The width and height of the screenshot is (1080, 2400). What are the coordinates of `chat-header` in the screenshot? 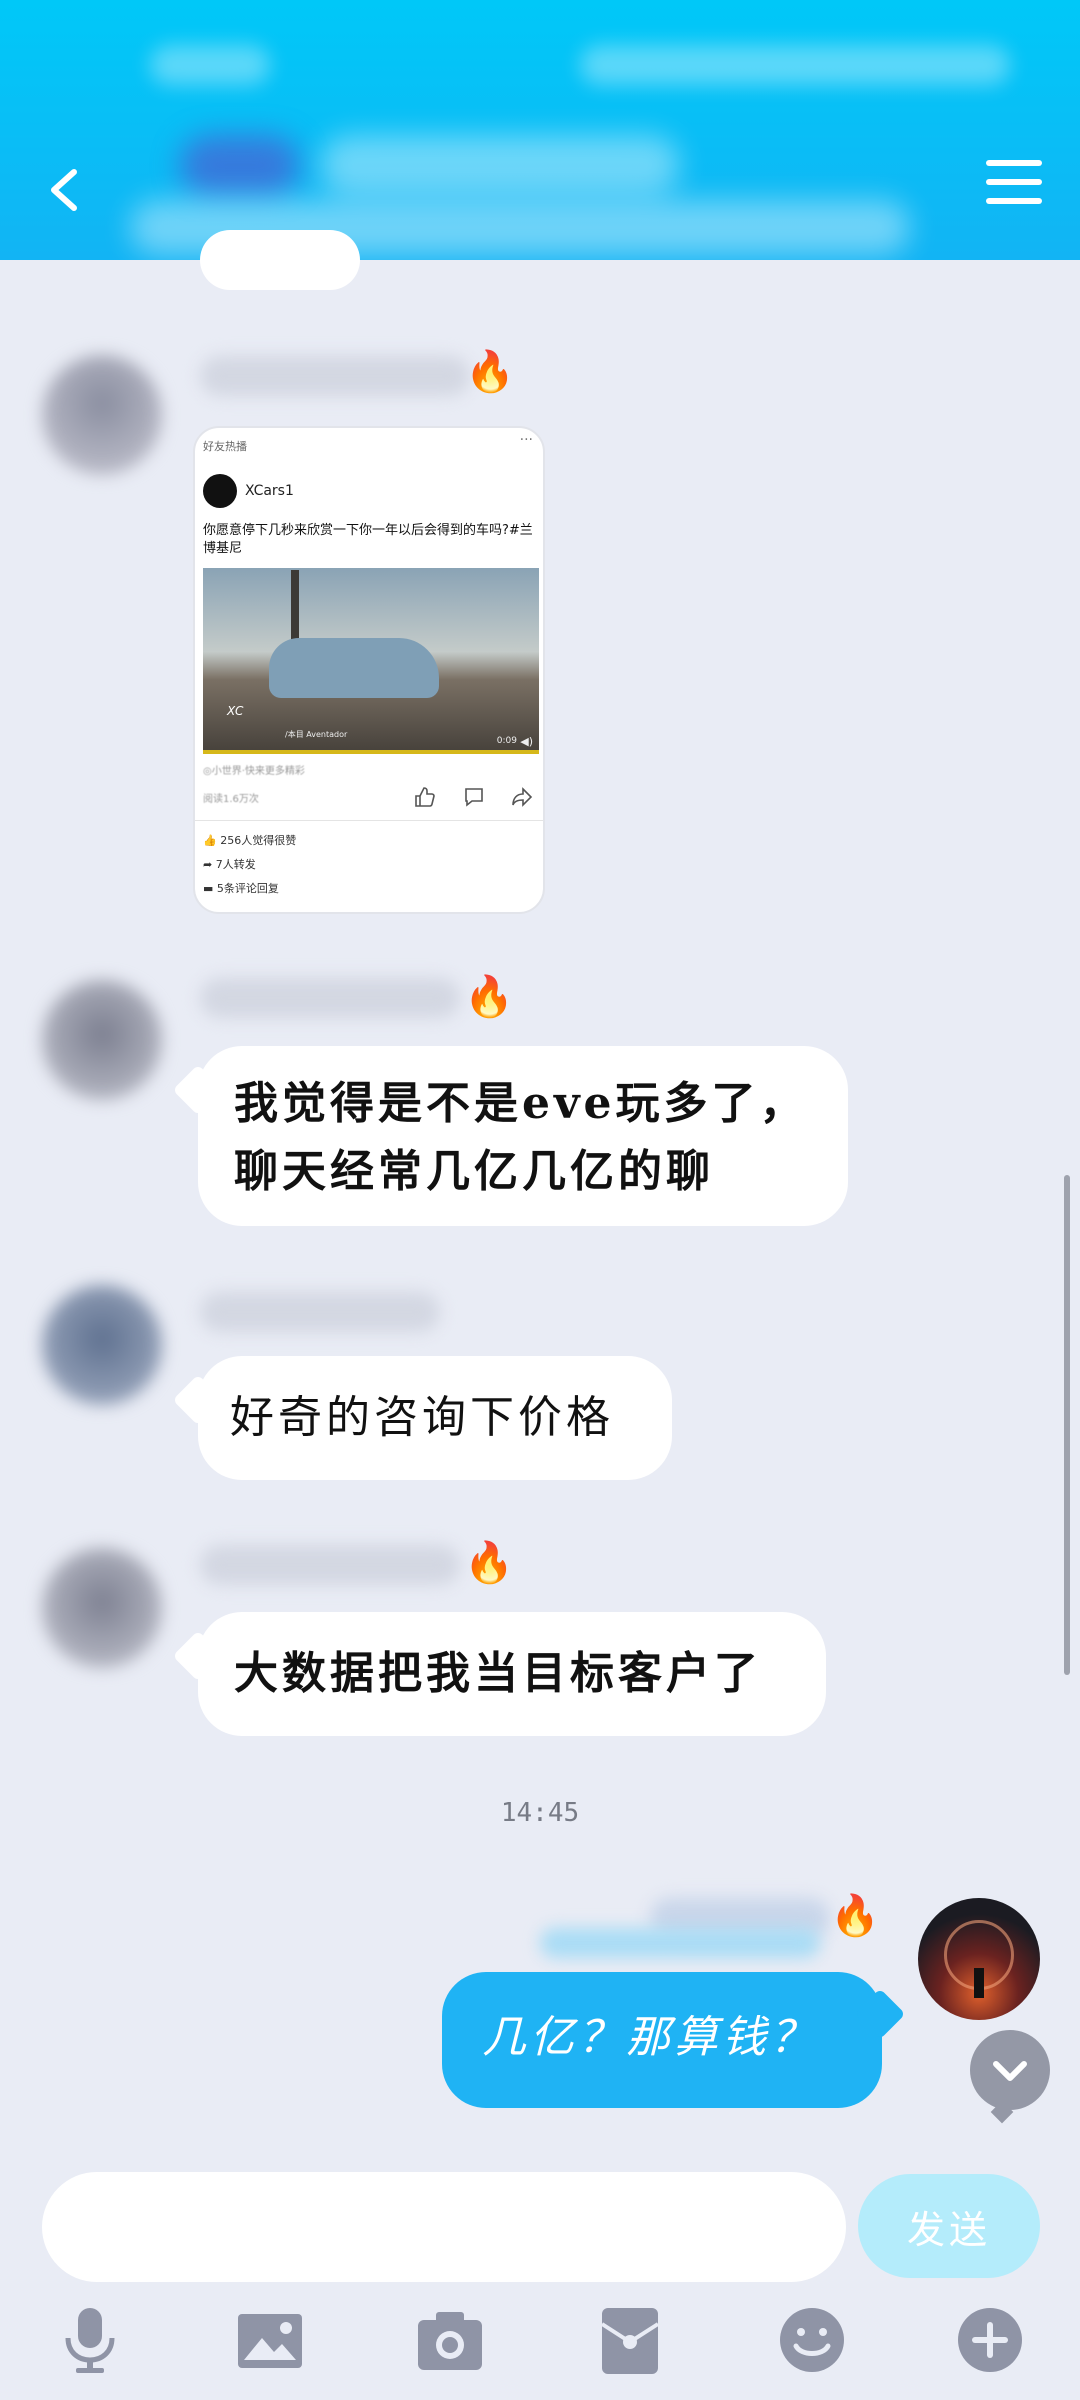 It's located at (540, 130).